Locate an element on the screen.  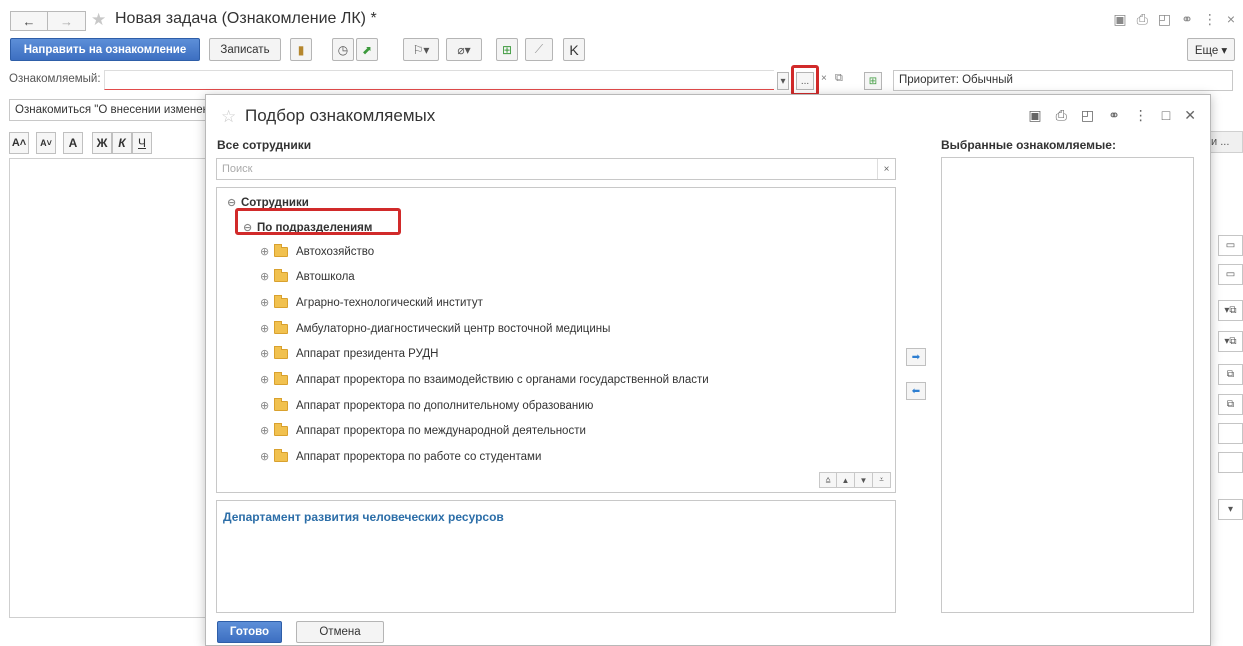
export-button: ⬈ is located at coordinates (367, 49).